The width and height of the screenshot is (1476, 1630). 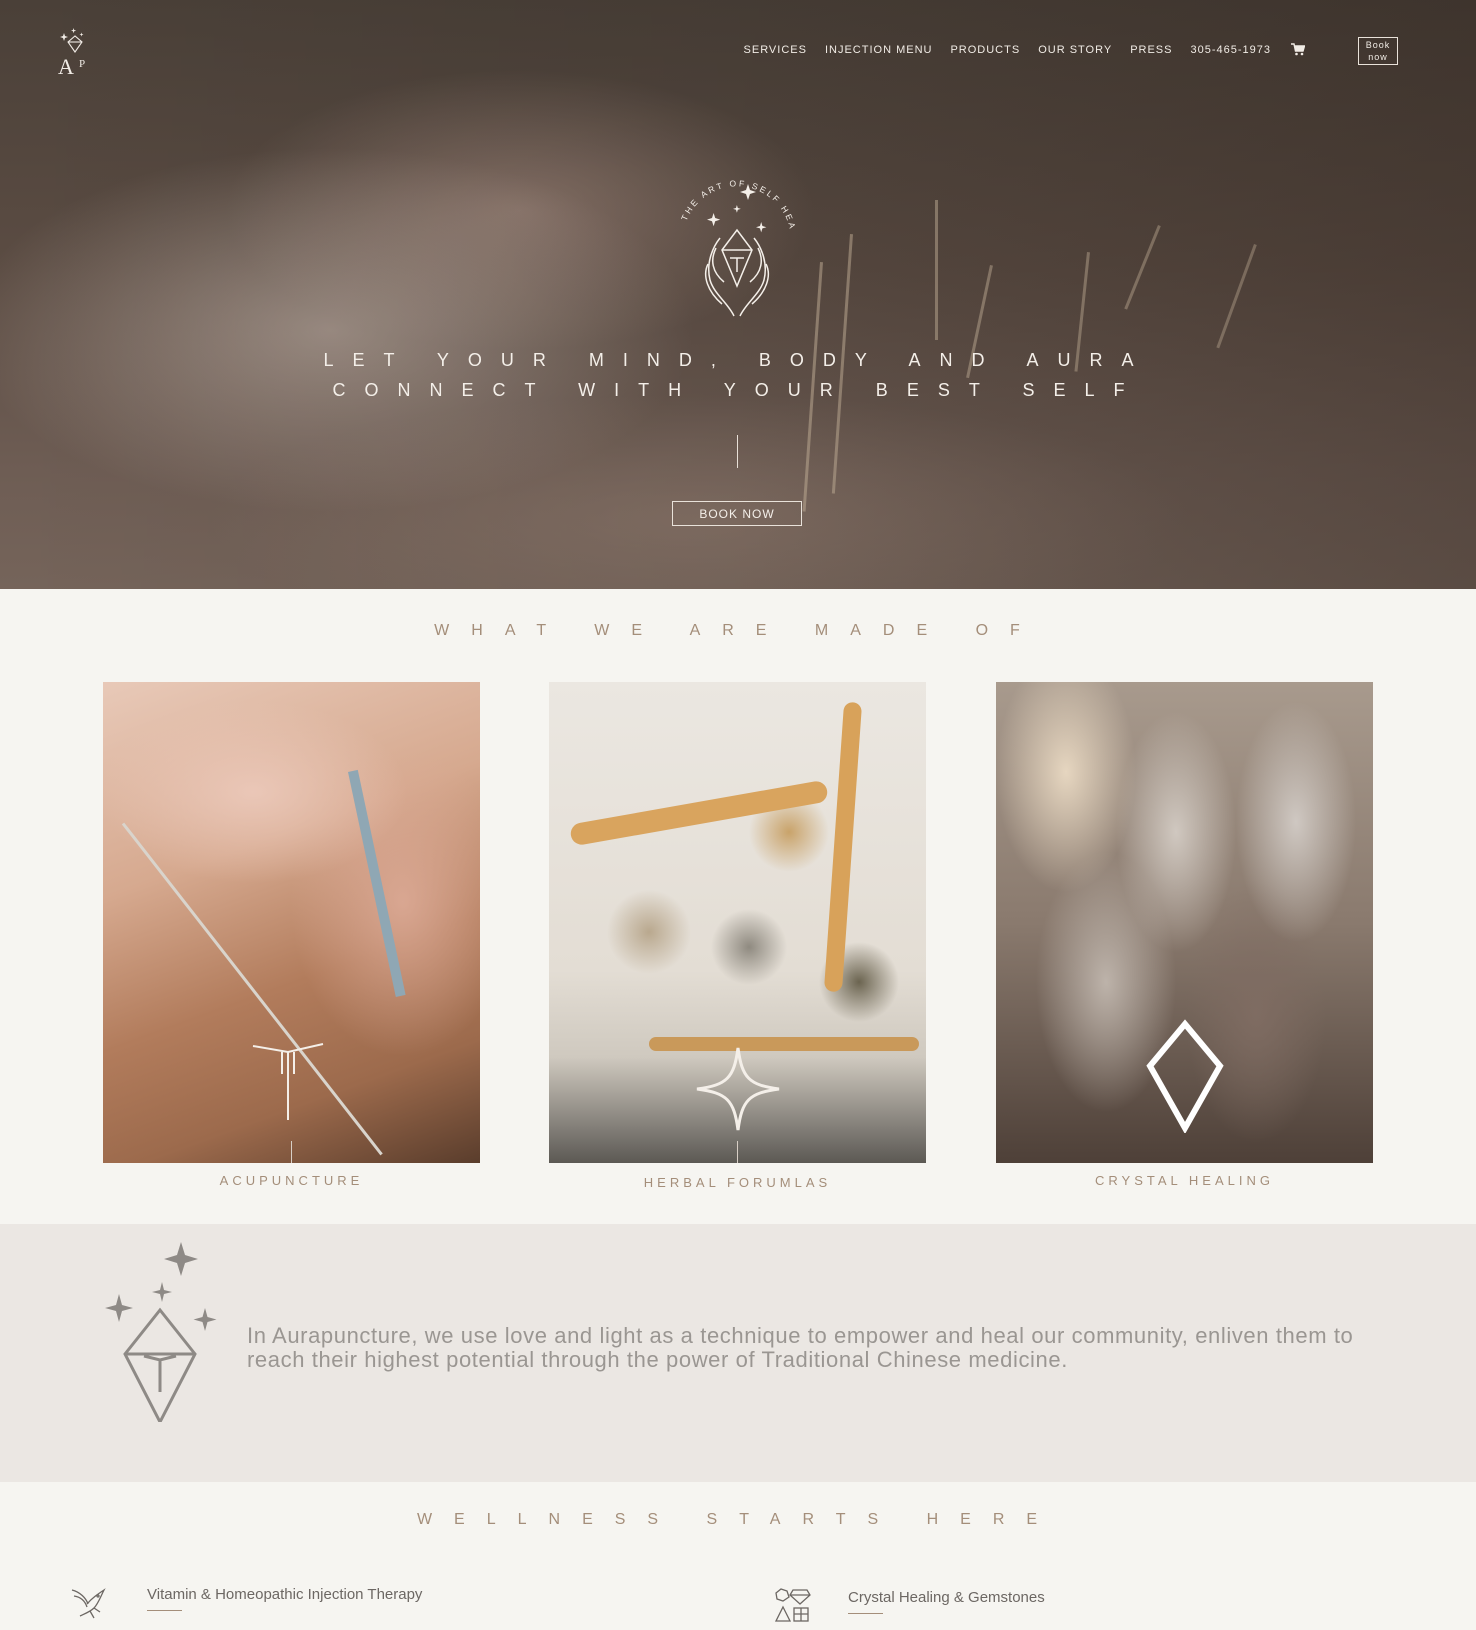 I want to click on svg-text: THE ART OF SELF HEALING, so click(x=735, y=200).